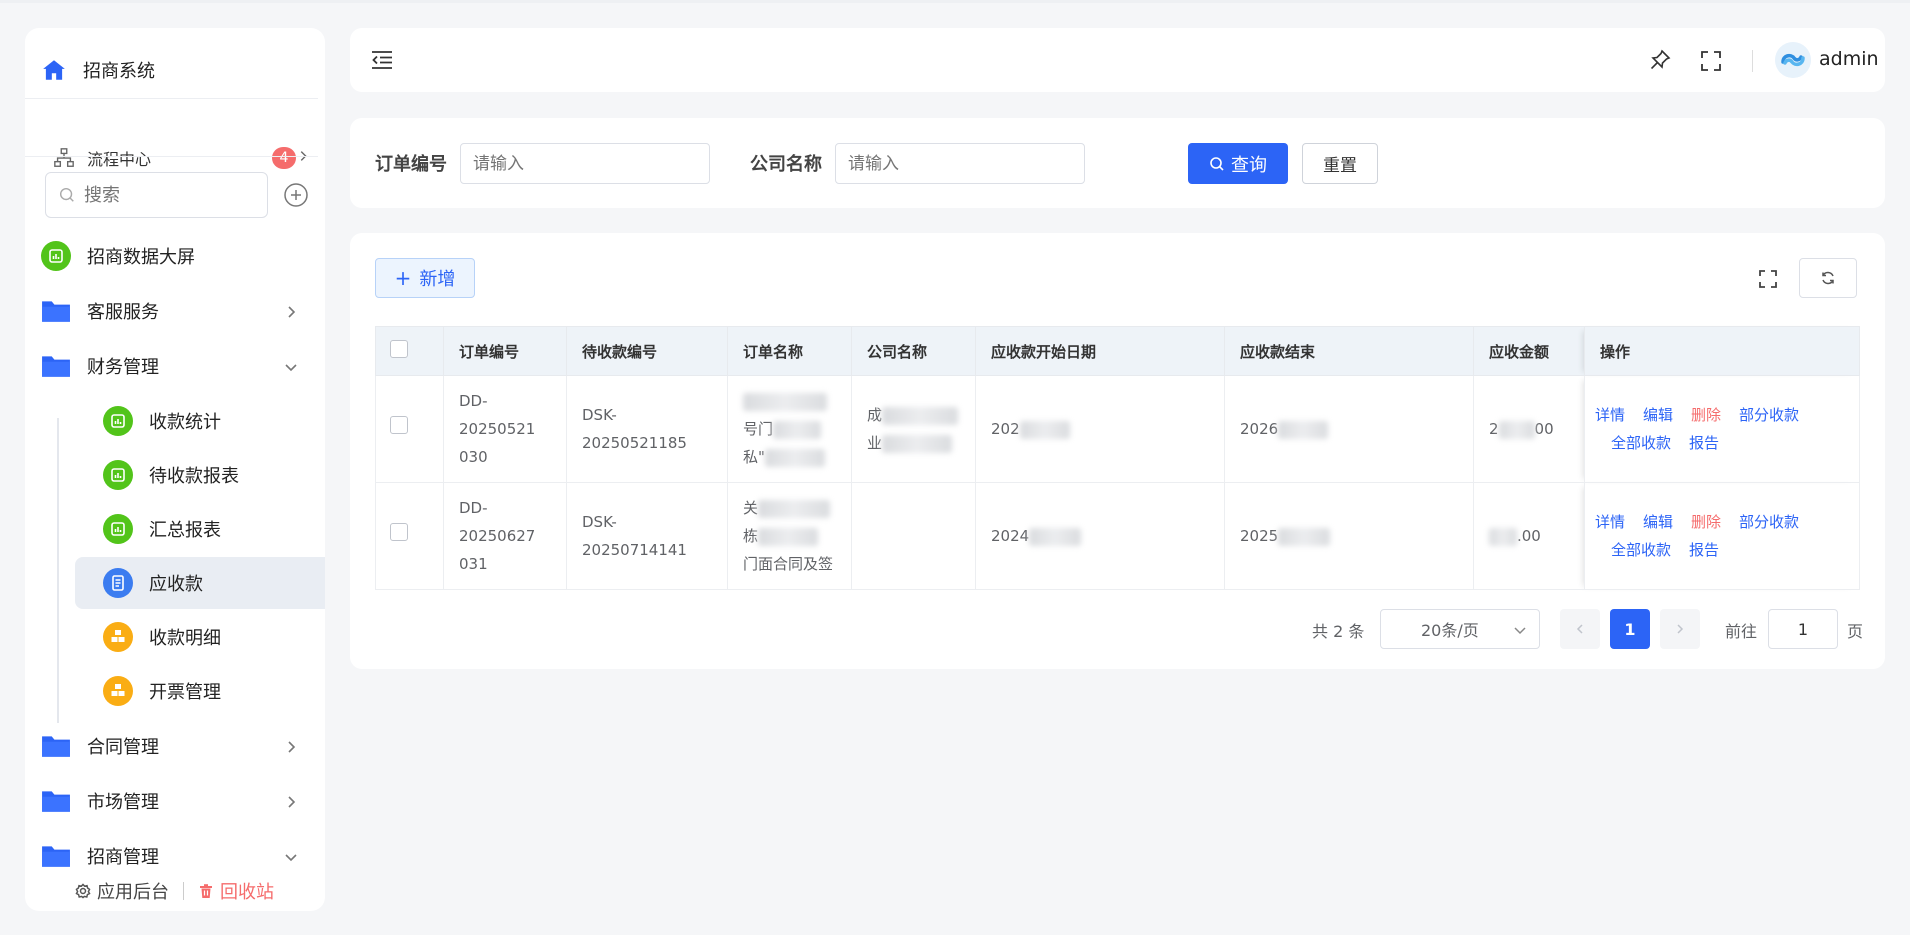 The image size is (1910, 935). I want to click on menu-investment: 招商管理, so click(179, 856).